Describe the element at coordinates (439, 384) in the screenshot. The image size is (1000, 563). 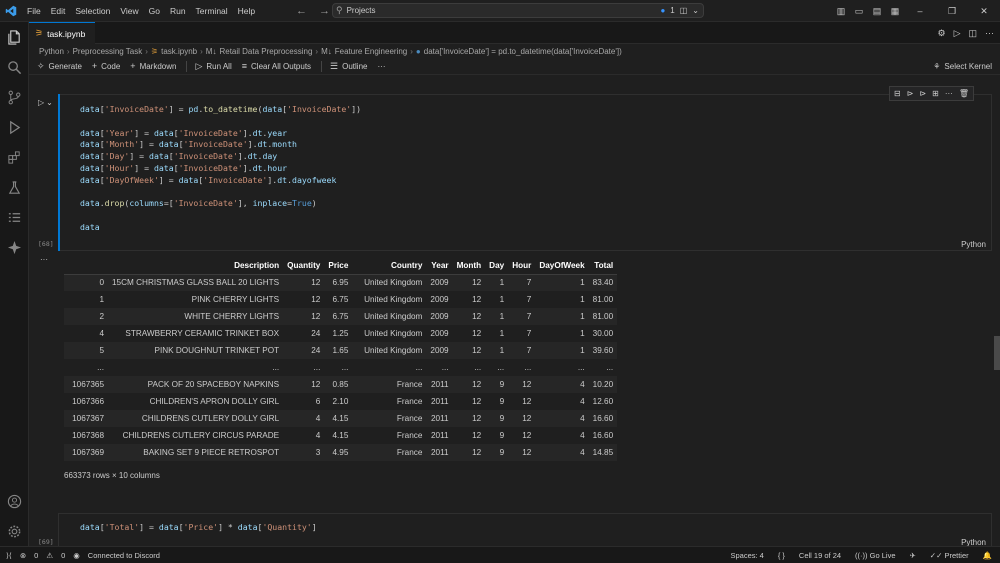
I see `table-cell: 2011` at that location.